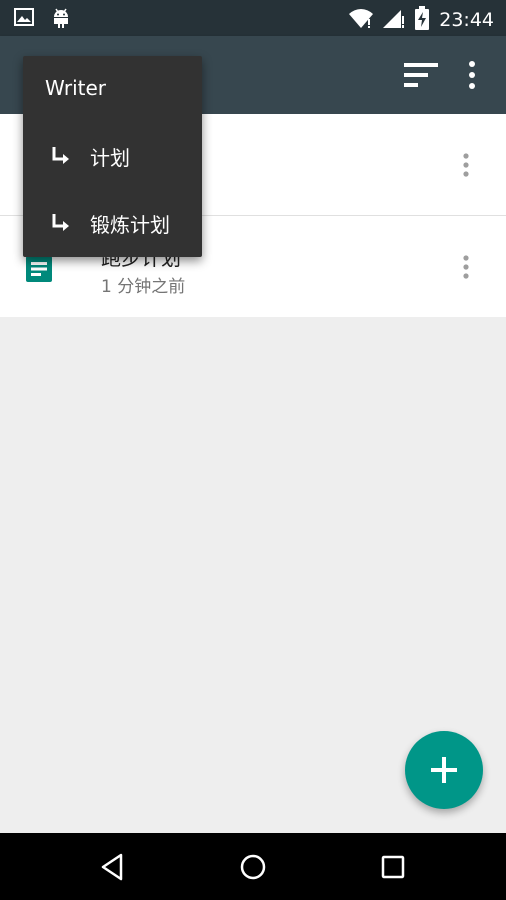 This screenshot has height=900, width=506. I want to click on android-icon, so click(61, 20).